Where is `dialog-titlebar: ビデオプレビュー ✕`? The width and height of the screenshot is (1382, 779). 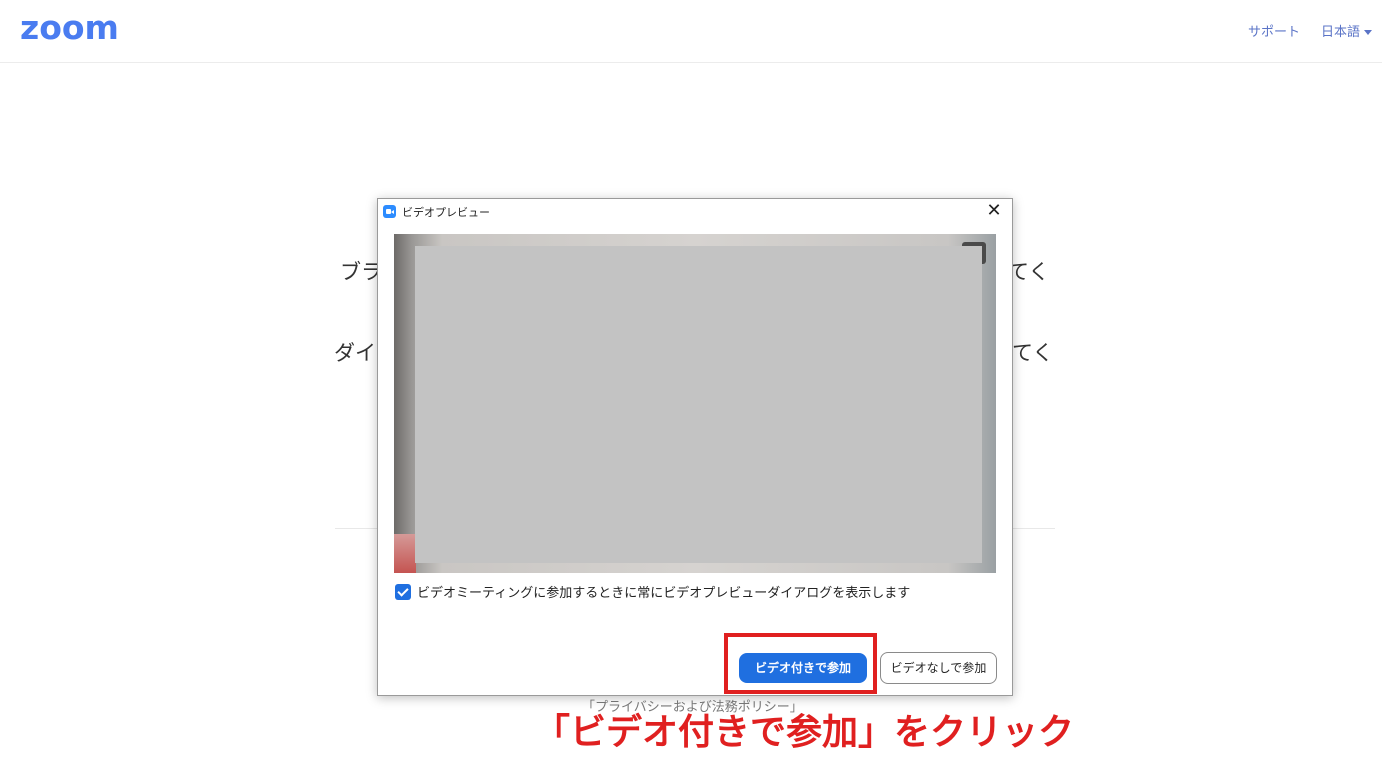 dialog-titlebar: ビデオプレビュー ✕ is located at coordinates (695, 212).